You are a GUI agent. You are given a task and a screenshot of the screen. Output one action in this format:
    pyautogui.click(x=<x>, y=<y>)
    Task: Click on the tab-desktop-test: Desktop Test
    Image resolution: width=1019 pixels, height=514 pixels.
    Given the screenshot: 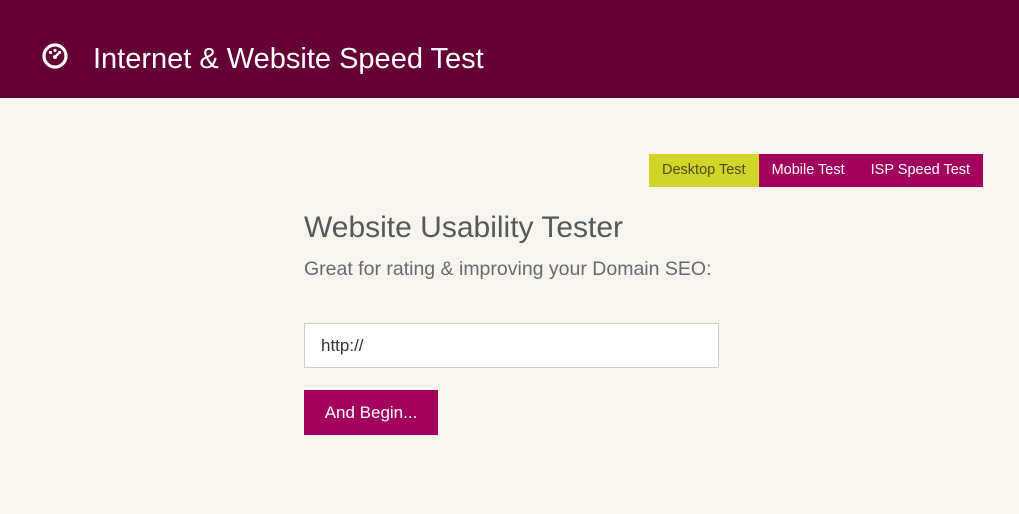 What is the action you would take?
    pyautogui.click(x=704, y=170)
    